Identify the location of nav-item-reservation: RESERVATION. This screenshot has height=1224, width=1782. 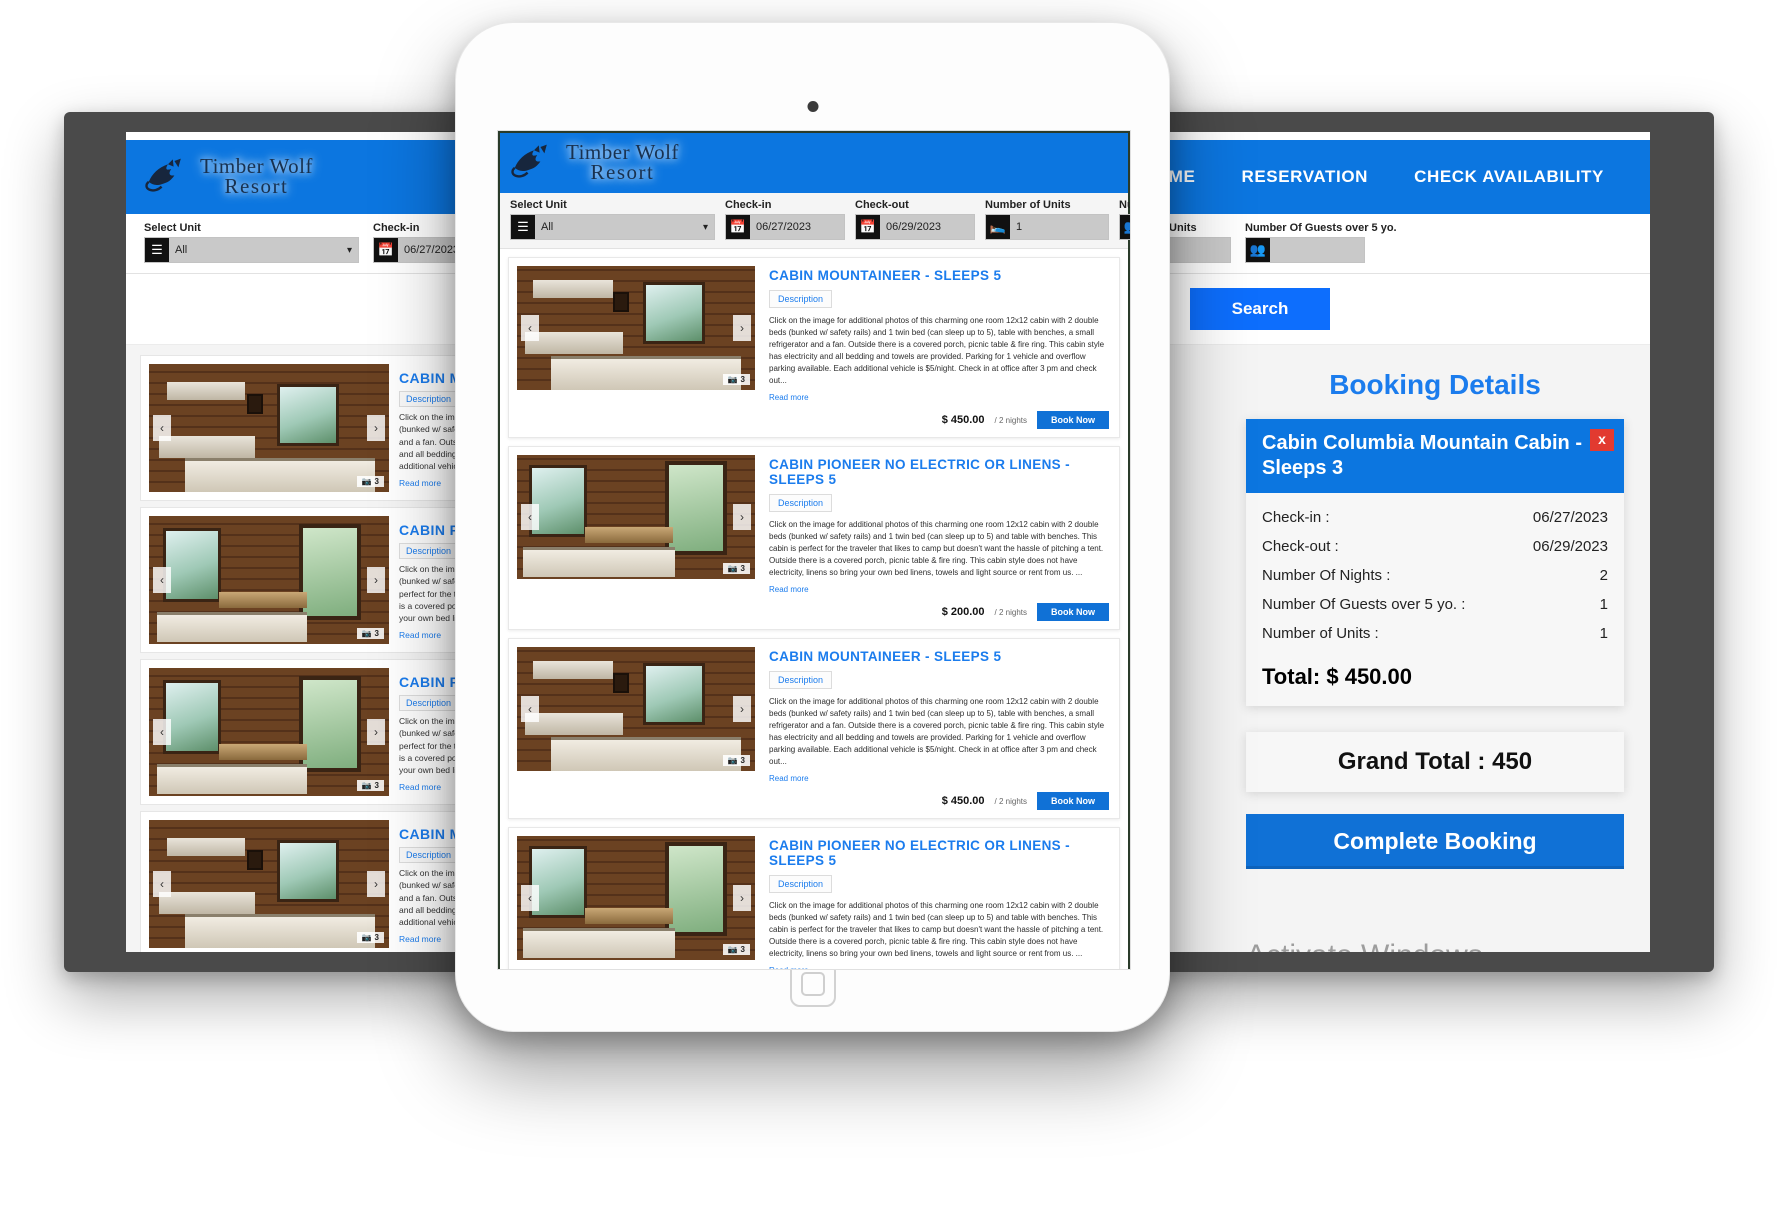
(1304, 177).